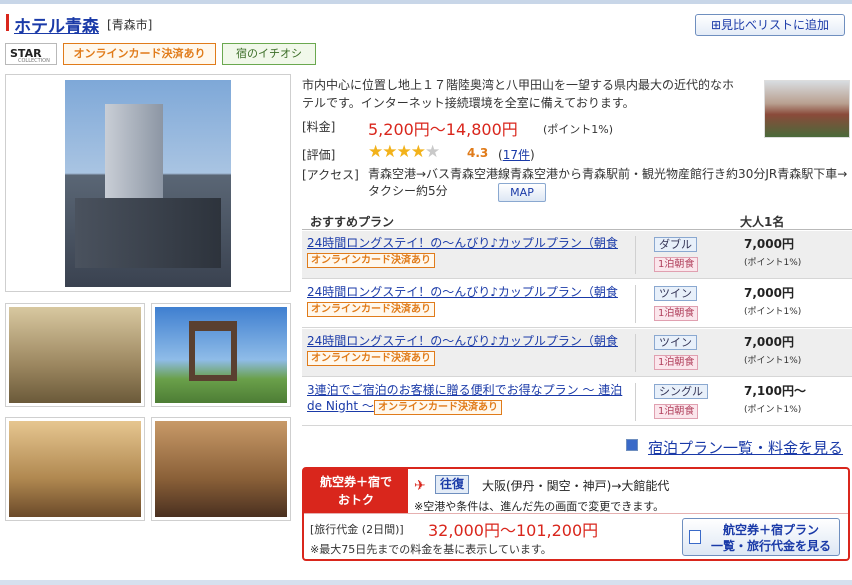 Image resolution: width=852 pixels, height=585 pixels. What do you see at coordinates (7, 22) in the screenshot?
I see `title-accent-bar` at bounding box center [7, 22].